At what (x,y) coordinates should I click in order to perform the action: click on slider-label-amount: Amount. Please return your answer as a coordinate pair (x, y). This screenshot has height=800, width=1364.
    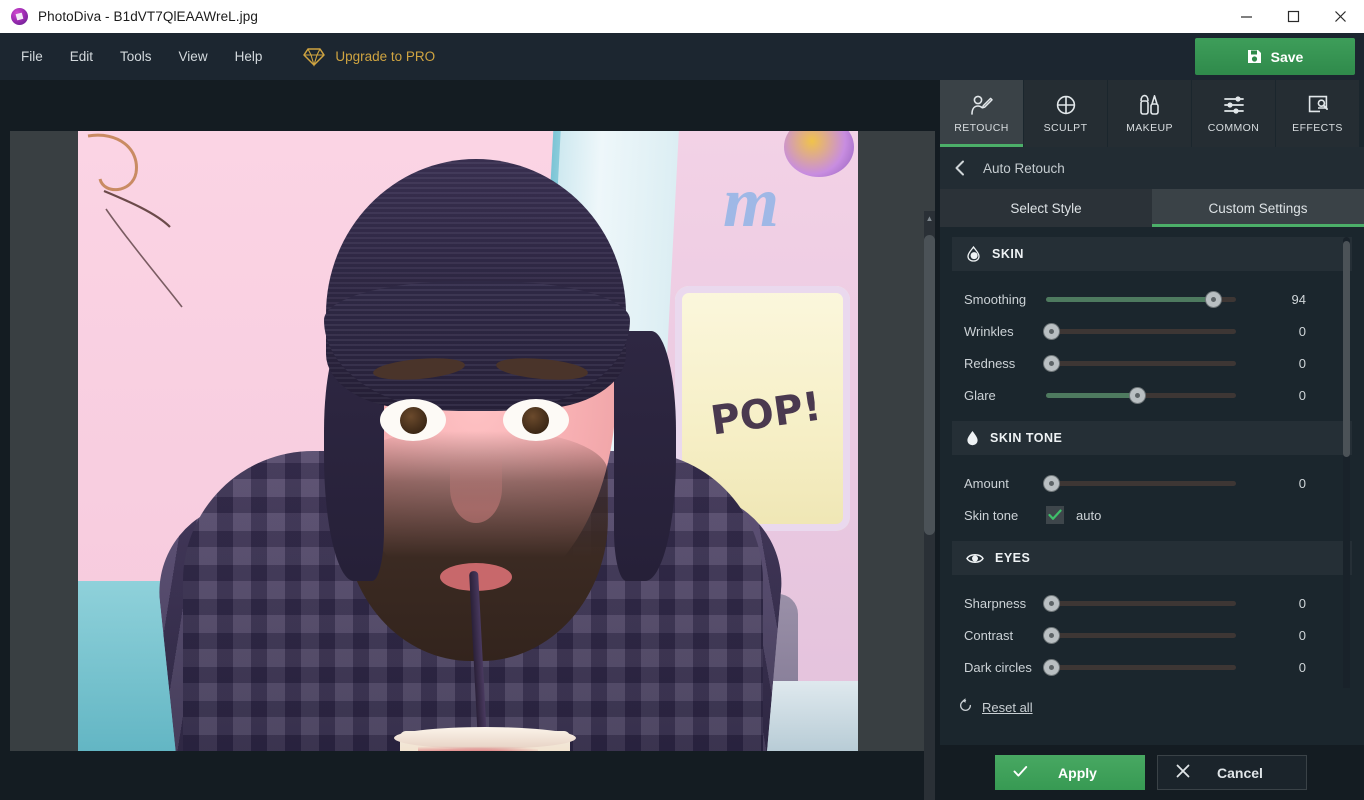
    Looking at the image, I should click on (986, 483).